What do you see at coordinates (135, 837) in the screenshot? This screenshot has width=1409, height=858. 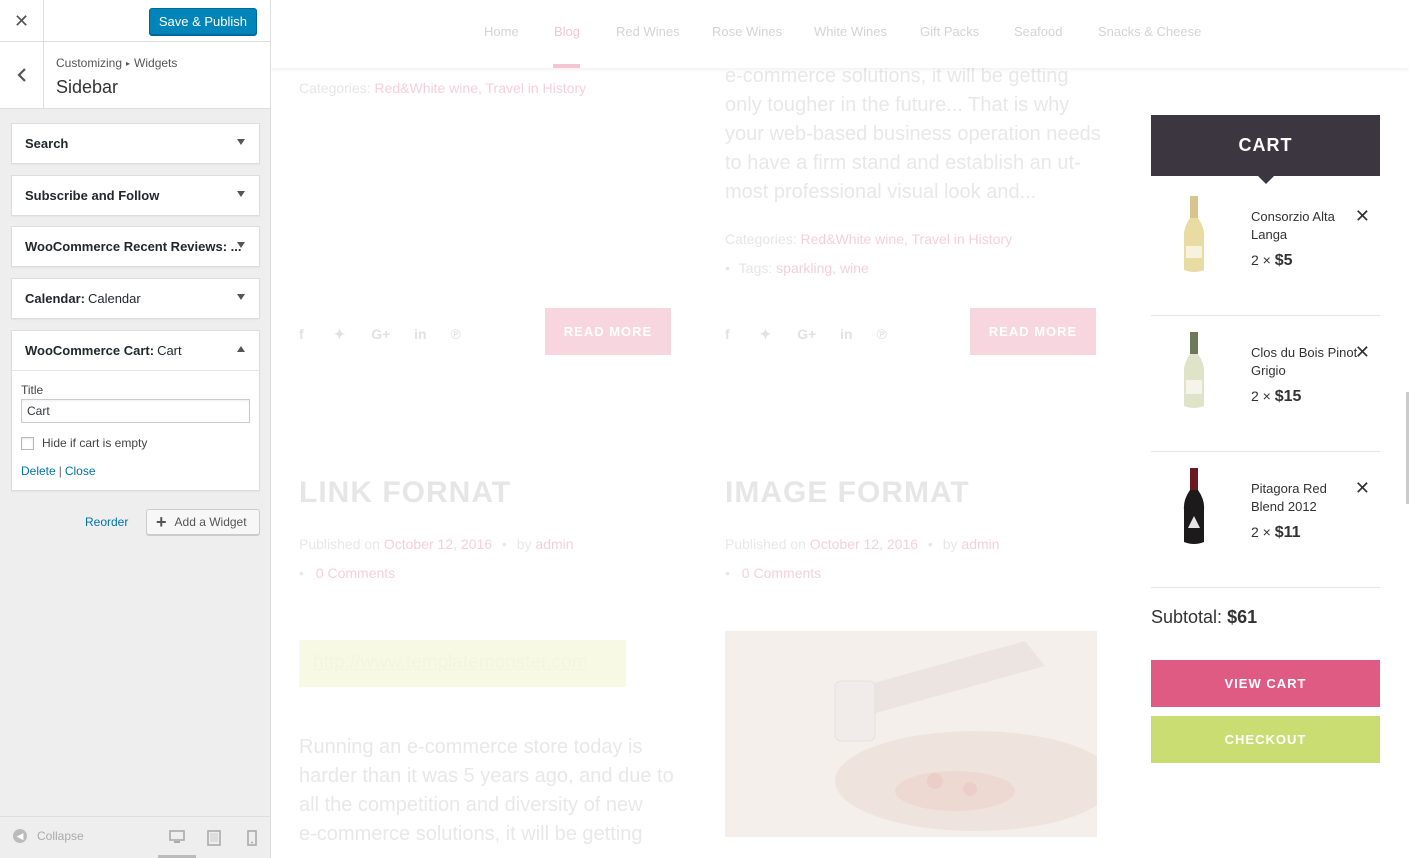 I see `customizer-footer: ◀ Collapse` at bounding box center [135, 837].